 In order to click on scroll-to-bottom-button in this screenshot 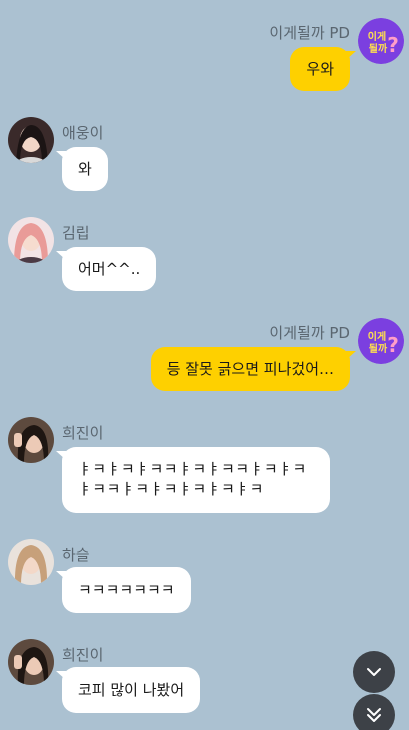, I will do `click(374, 712)`.